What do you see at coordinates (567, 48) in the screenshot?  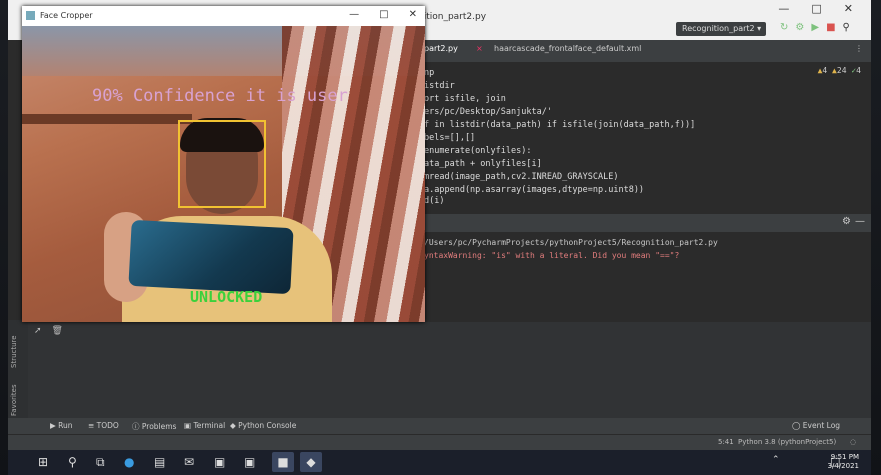 I see `tab-haarcascade: haarcascade_frontalface_default.xml` at bounding box center [567, 48].